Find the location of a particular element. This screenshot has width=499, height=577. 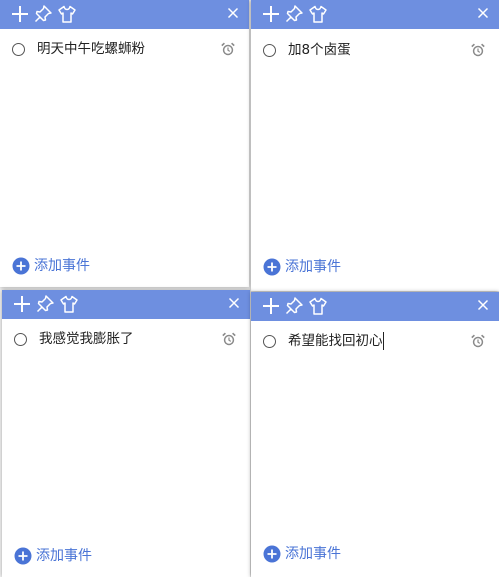

task-text-input: 希望能找回初心 is located at coordinates (336, 341).